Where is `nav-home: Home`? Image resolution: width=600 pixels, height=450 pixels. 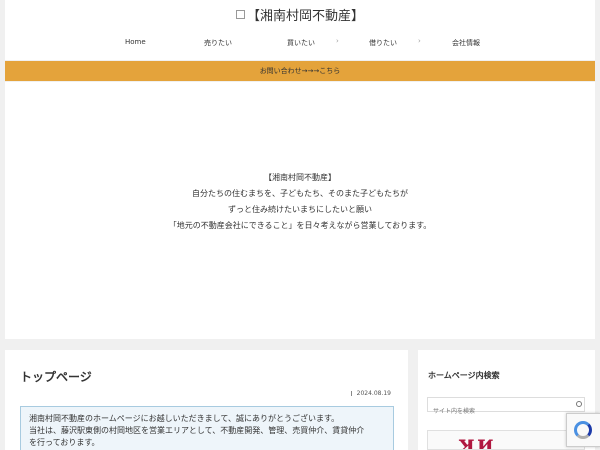 nav-home: Home is located at coordinates (135, 42).